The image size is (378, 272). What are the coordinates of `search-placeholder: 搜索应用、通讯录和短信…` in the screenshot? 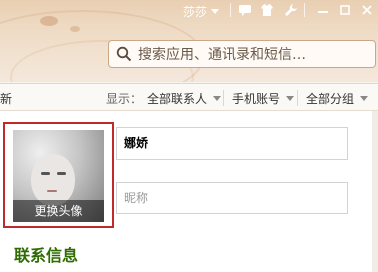 It's located at (222, 55).